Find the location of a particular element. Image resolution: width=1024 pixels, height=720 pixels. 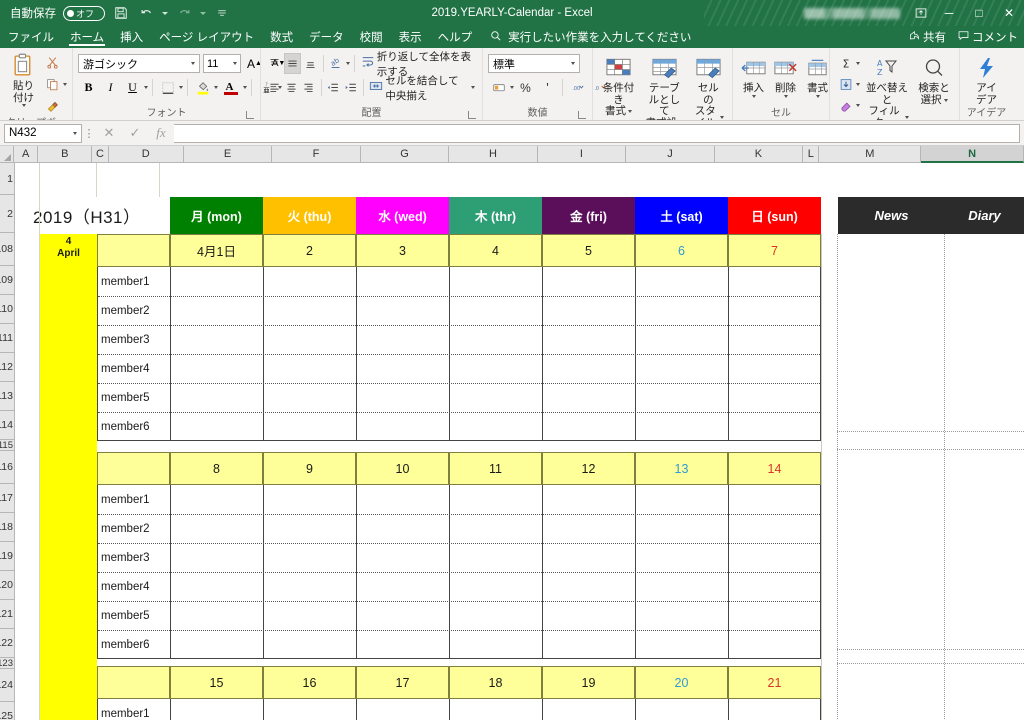

autosum-icon: Σ is located at coordinates (845, 63).